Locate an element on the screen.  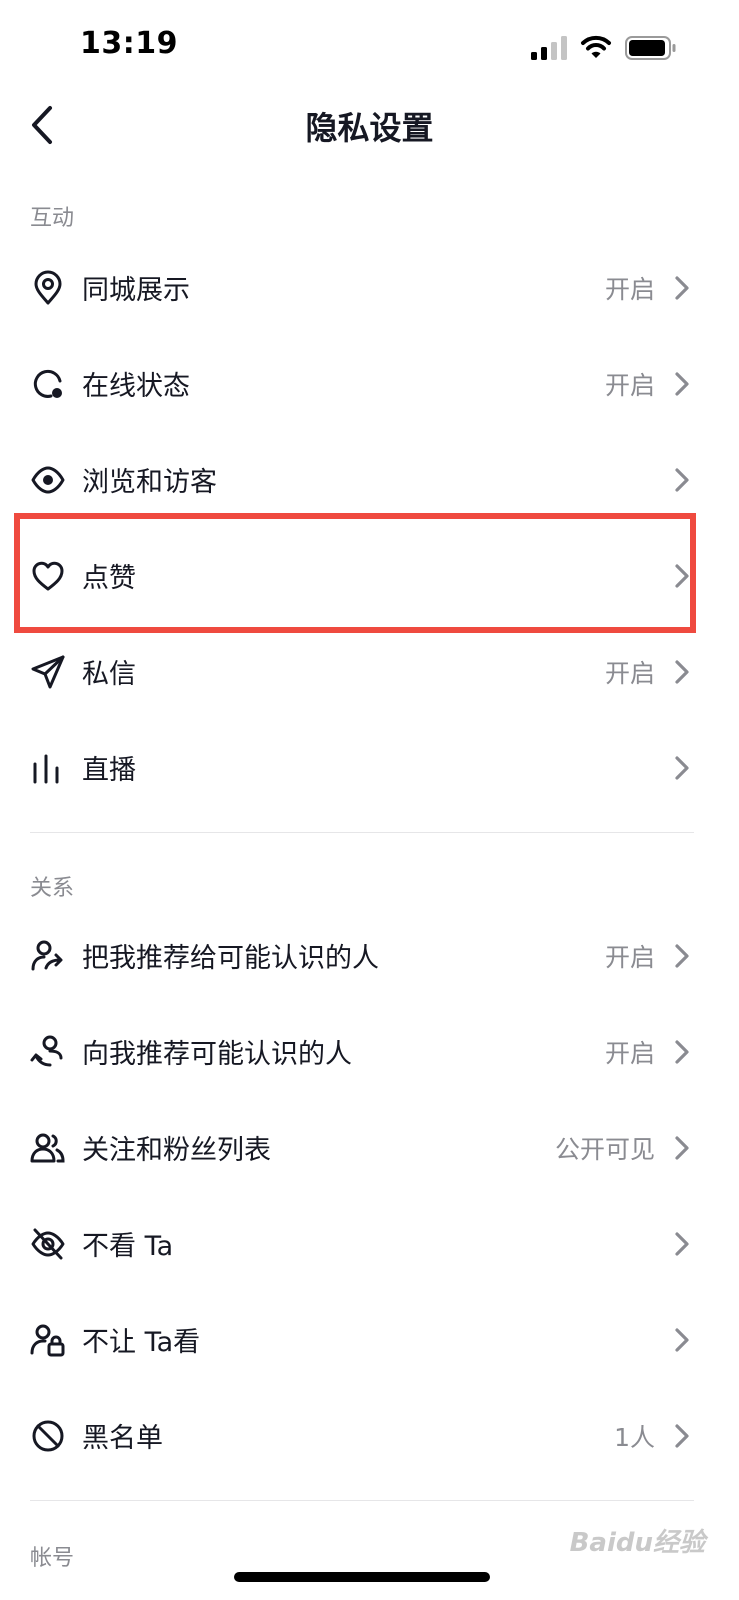
setting-label: 不看 Ta is located at coordinates (128, 1246).